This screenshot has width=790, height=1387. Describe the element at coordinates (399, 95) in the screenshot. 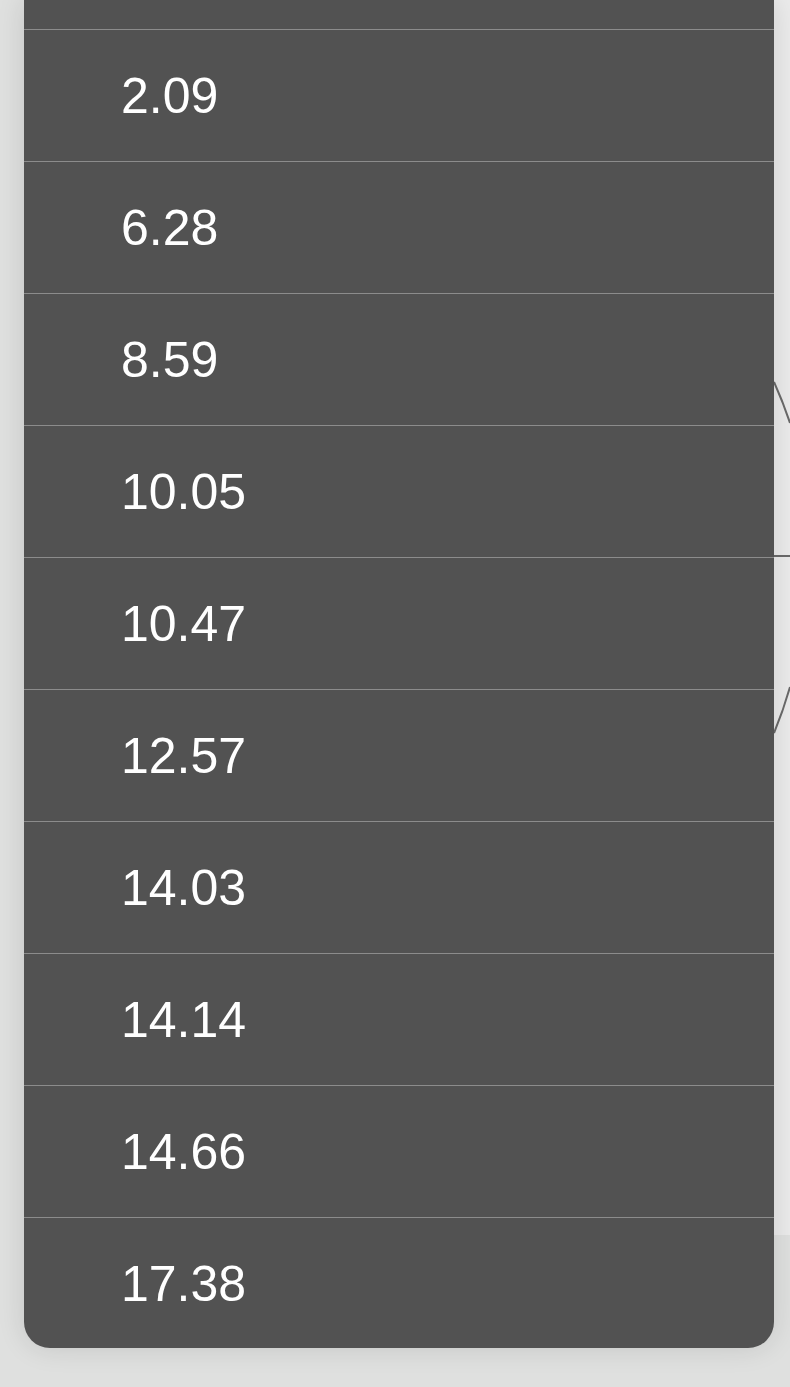

I see `menu-item: 2.09` at that location.